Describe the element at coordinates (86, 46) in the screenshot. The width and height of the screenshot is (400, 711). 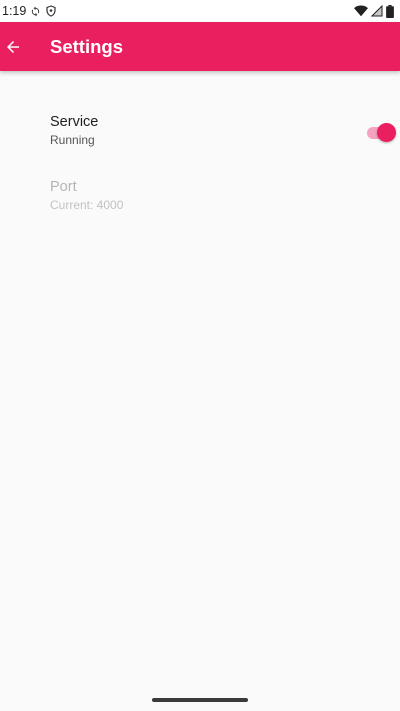
I see `page-title: Settings` at that location.